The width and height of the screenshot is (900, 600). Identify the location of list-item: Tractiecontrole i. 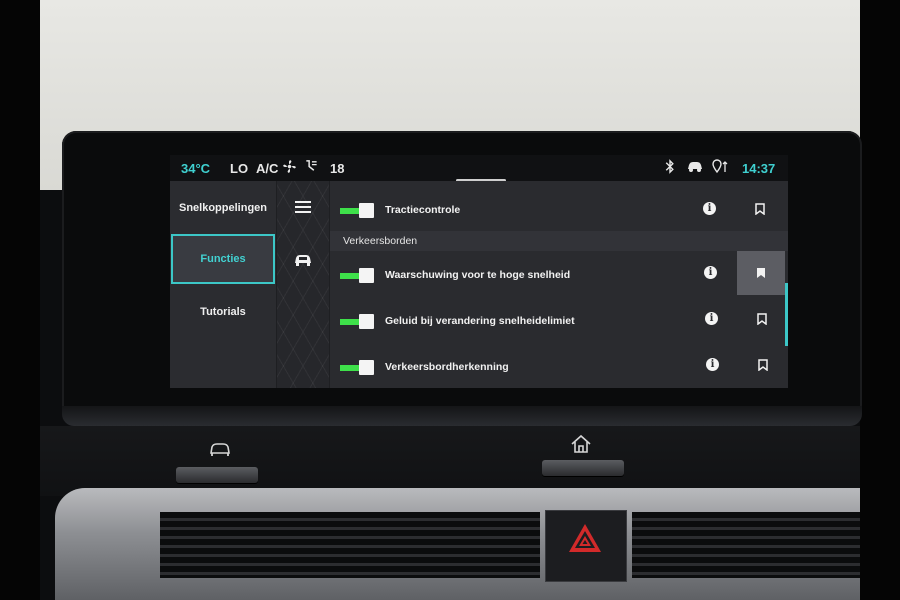
(559, 210).